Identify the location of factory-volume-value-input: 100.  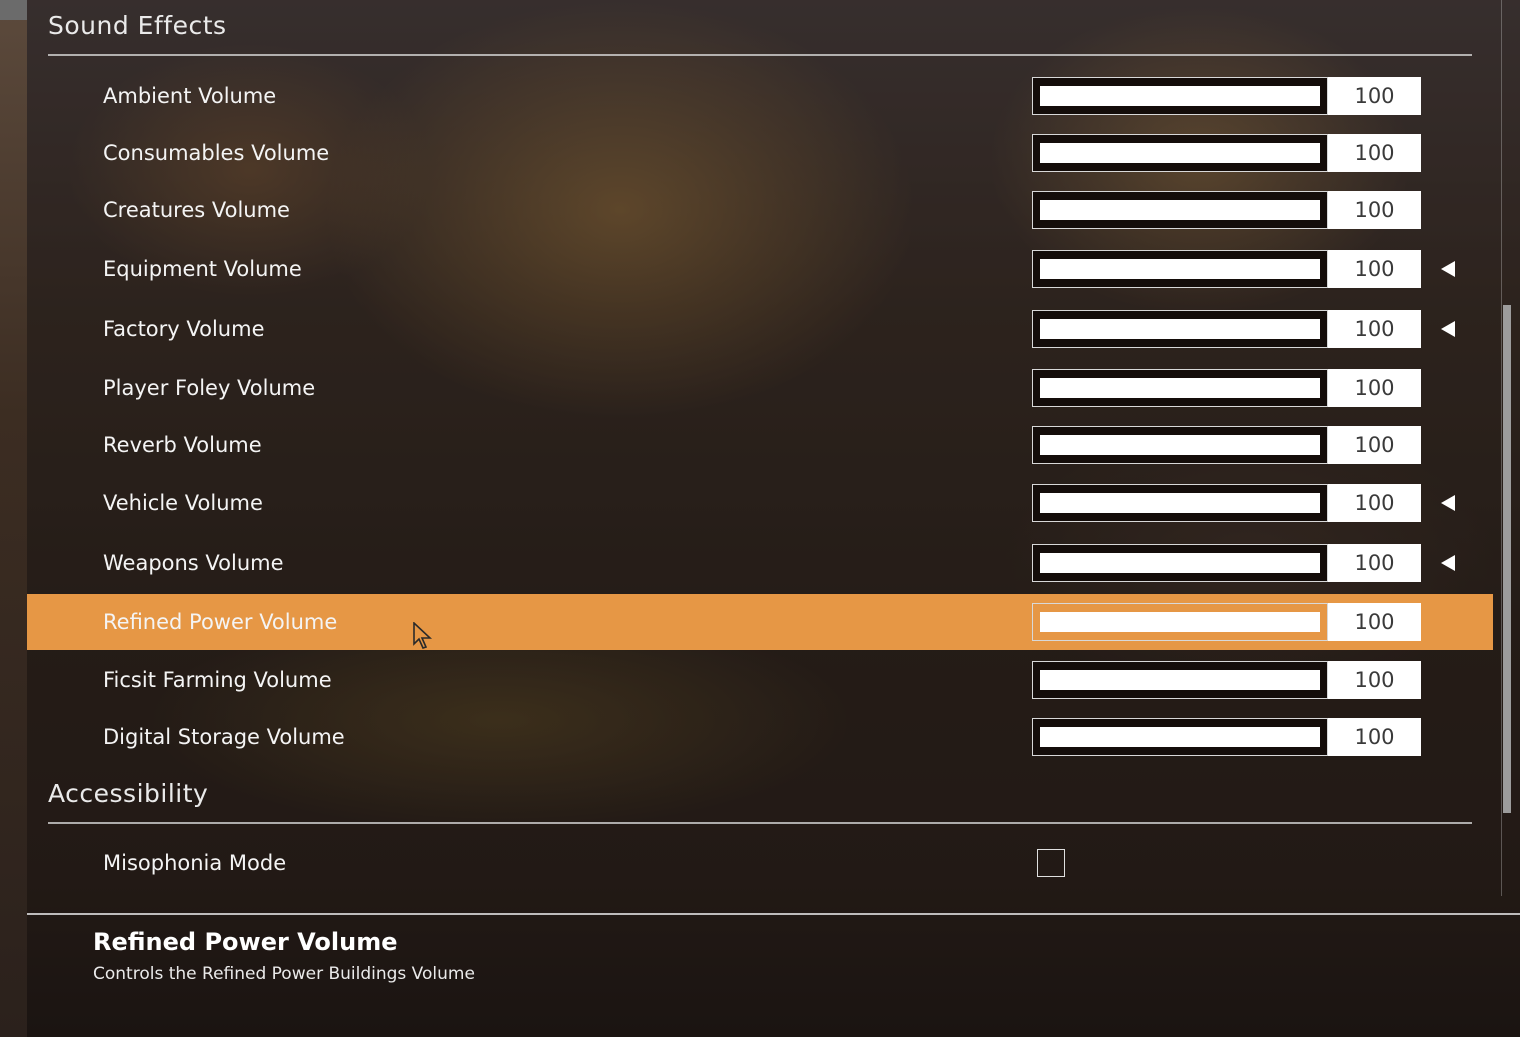
(1374, 329).